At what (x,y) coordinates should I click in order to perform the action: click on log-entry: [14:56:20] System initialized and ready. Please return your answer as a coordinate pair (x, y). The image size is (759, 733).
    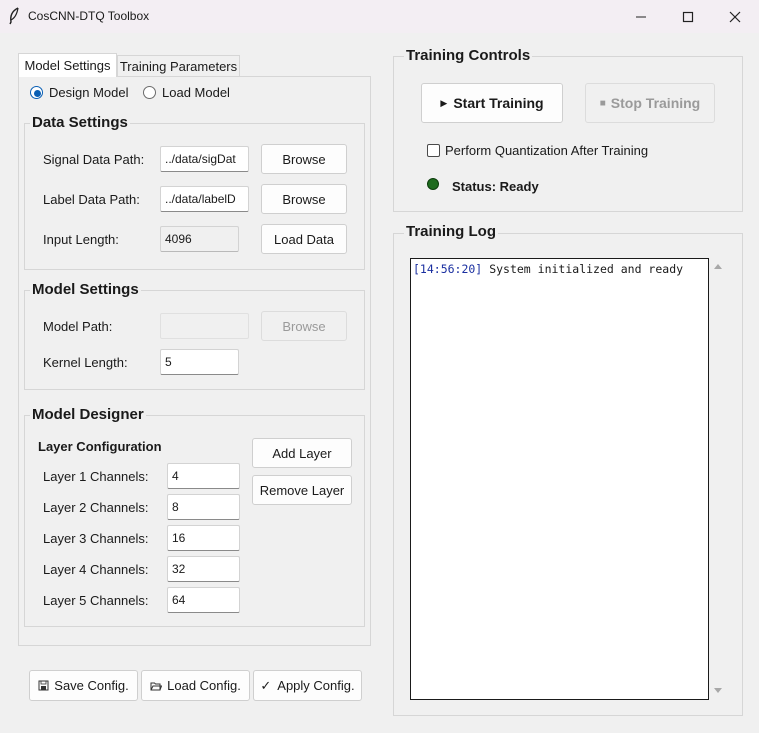
    Looking at the image, I should click on (559, 269).